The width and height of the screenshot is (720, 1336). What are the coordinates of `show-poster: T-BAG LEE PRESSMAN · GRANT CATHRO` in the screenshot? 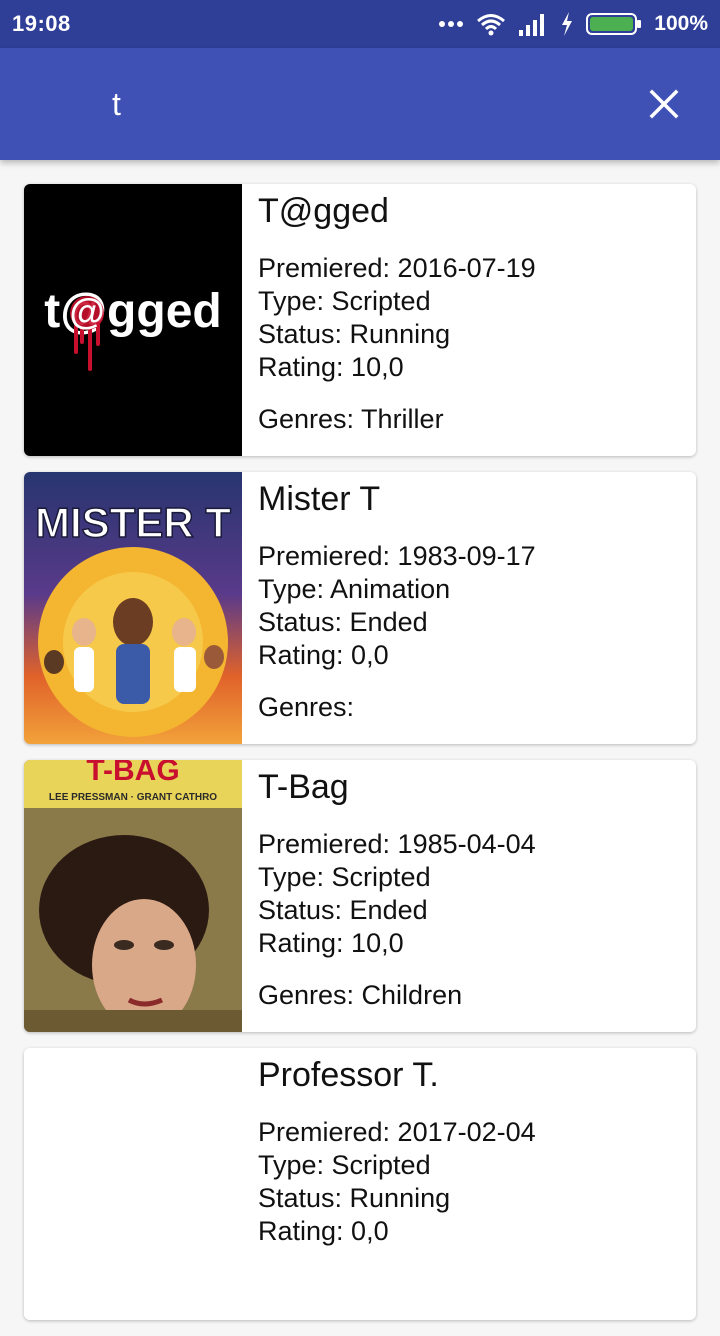 It's located at (133, 896).